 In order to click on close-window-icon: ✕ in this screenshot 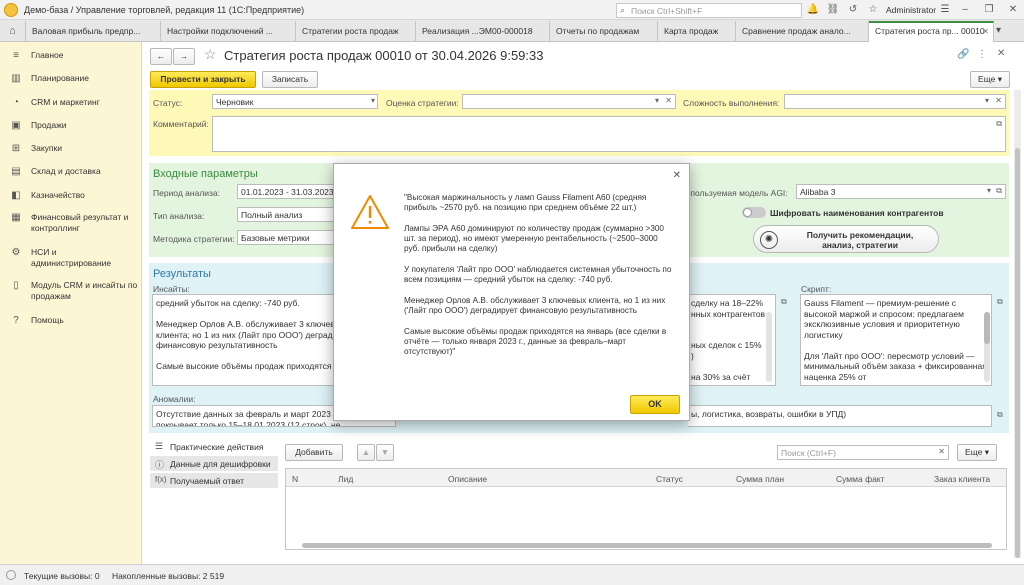, I will do `click(1013, 10)`.